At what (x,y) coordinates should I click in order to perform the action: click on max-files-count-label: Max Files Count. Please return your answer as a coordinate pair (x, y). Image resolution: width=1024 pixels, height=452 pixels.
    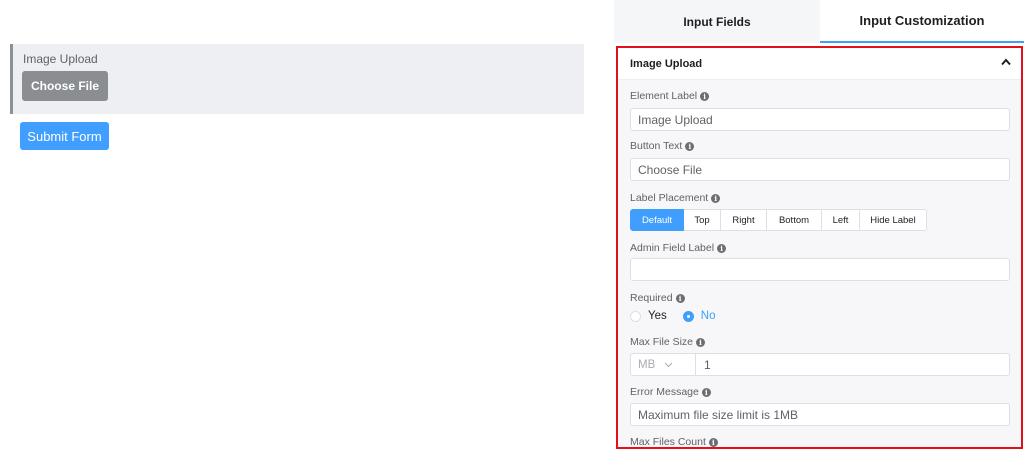
    Looking at the image, I should click on (668, 442).